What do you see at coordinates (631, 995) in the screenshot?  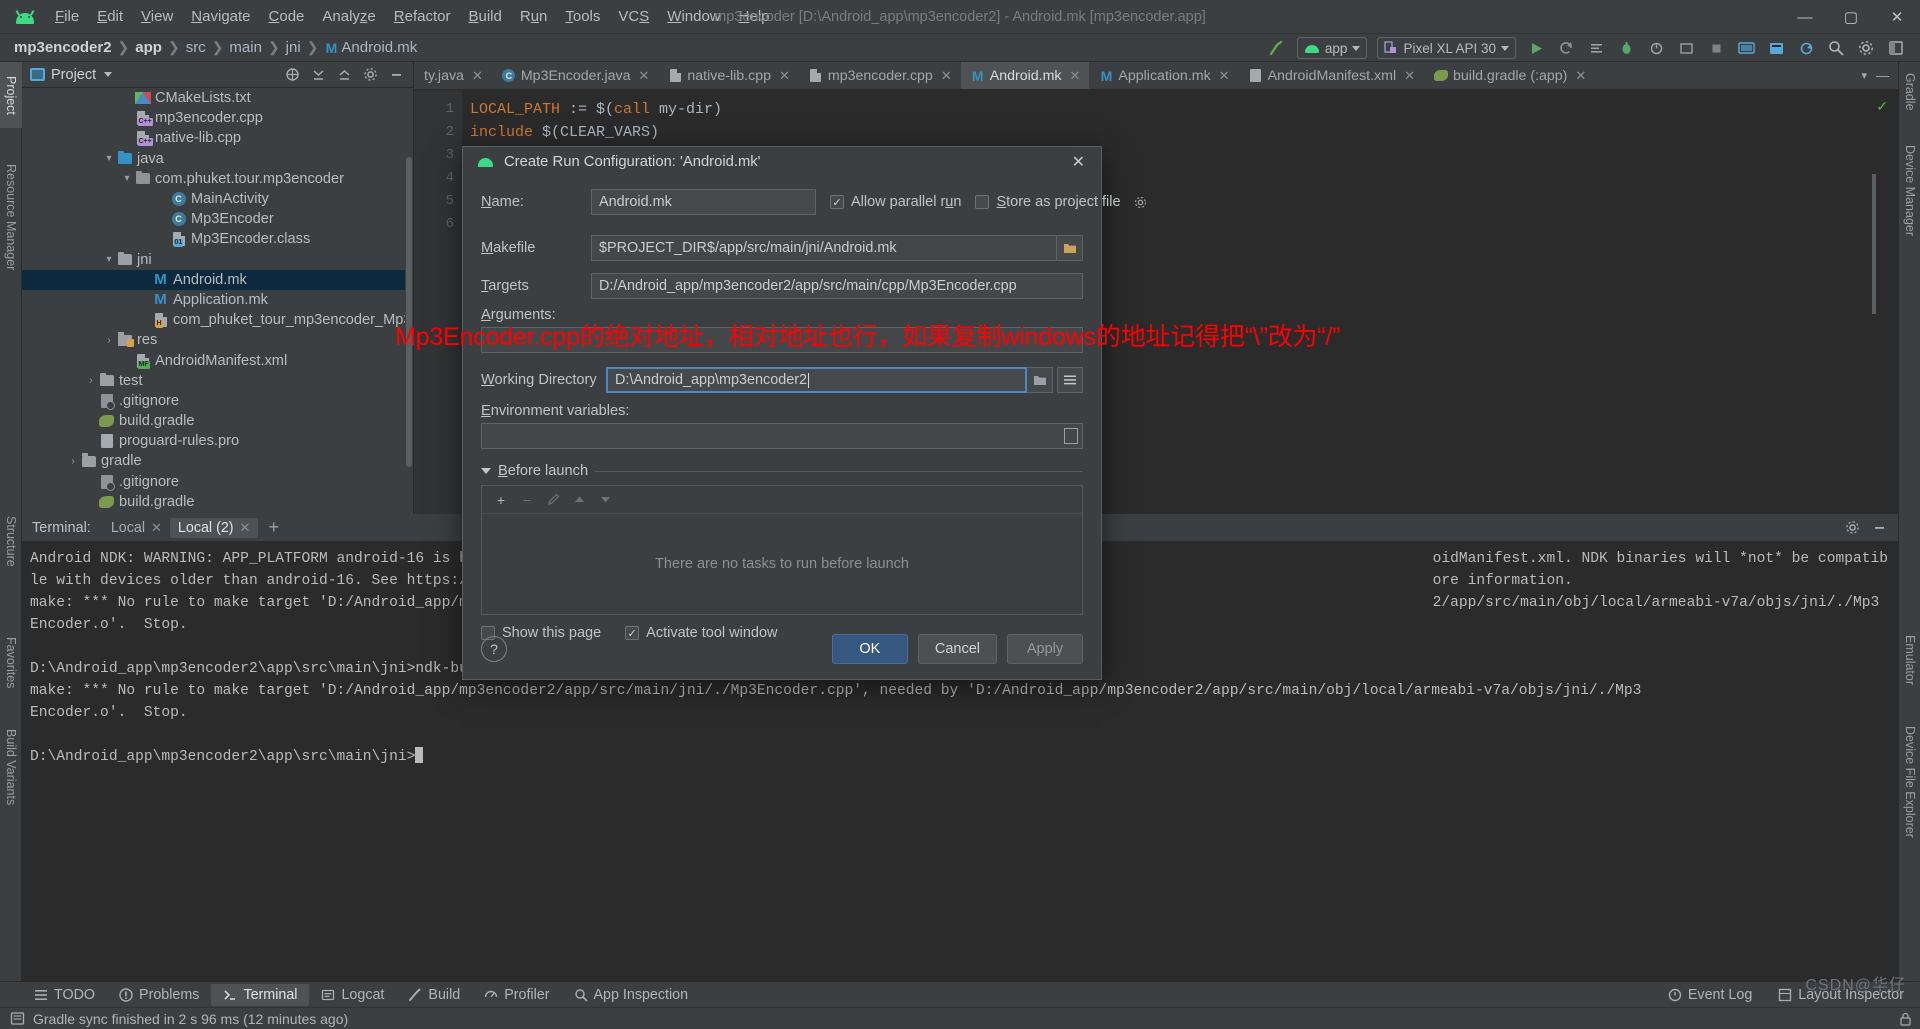 I see `bottom-item-app-inspection: App Inspection` at bounding box center [631, 995].